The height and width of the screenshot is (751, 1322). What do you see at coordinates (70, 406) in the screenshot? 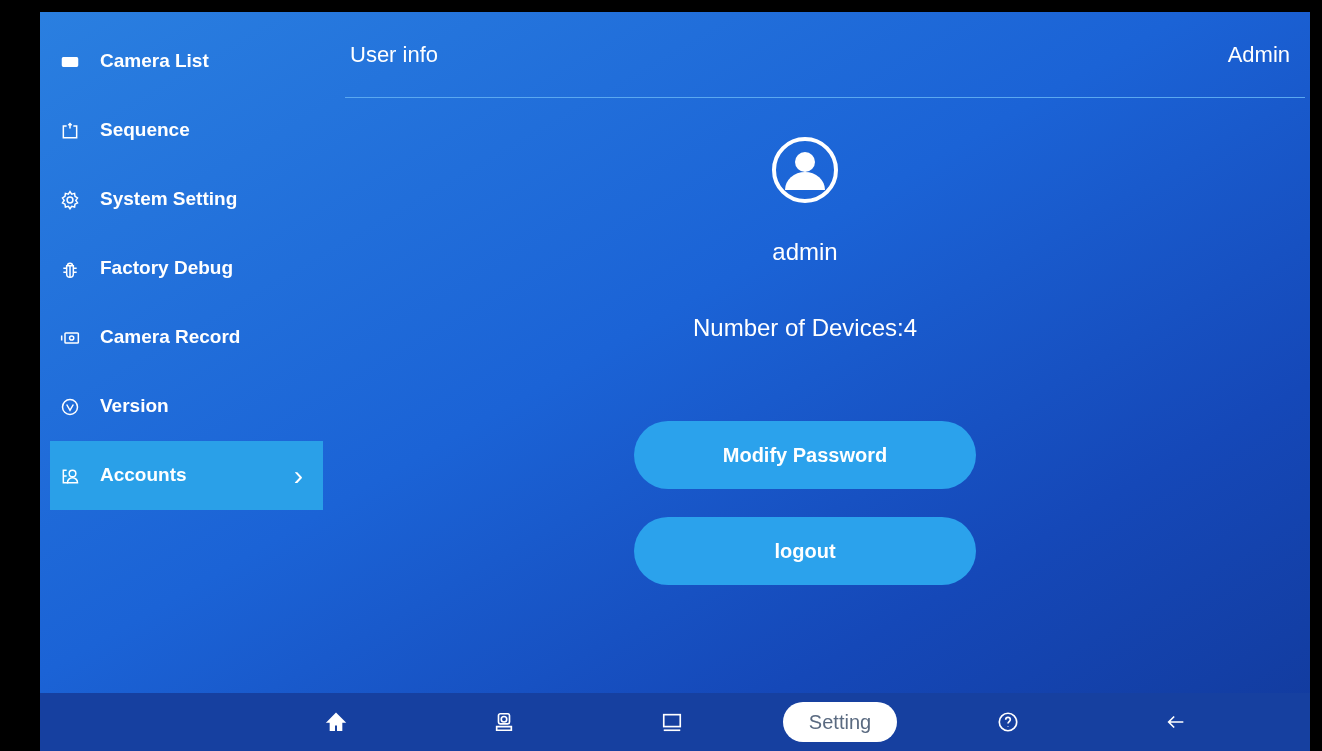
I see `checkmark-circle-icon` at bounding box center [70, 406].